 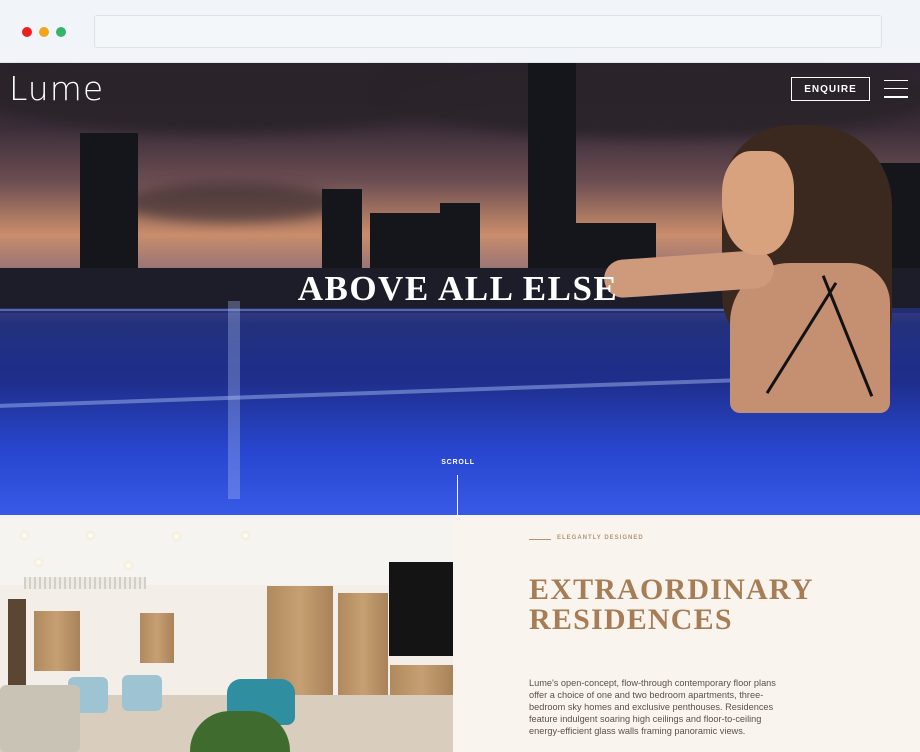 What do you see at coordinates (671, 589) in the screenshot?
I see `section-title-line1: EXTRAORDINARY` at bounding box center [671, 589].